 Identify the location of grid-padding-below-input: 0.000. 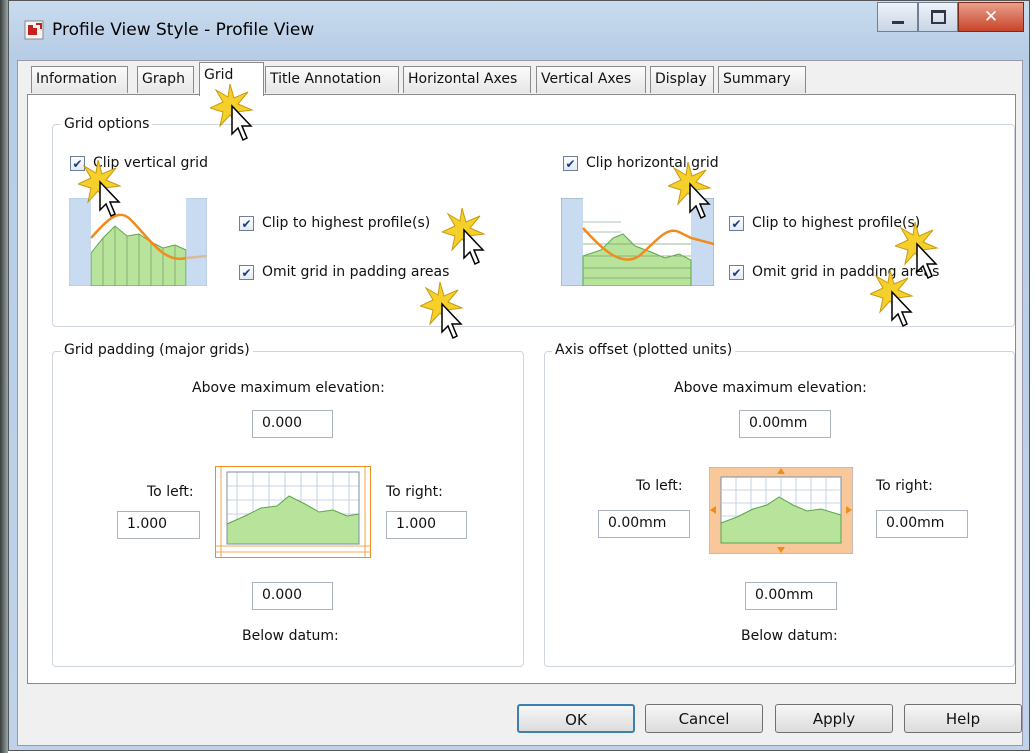
(292, 596).